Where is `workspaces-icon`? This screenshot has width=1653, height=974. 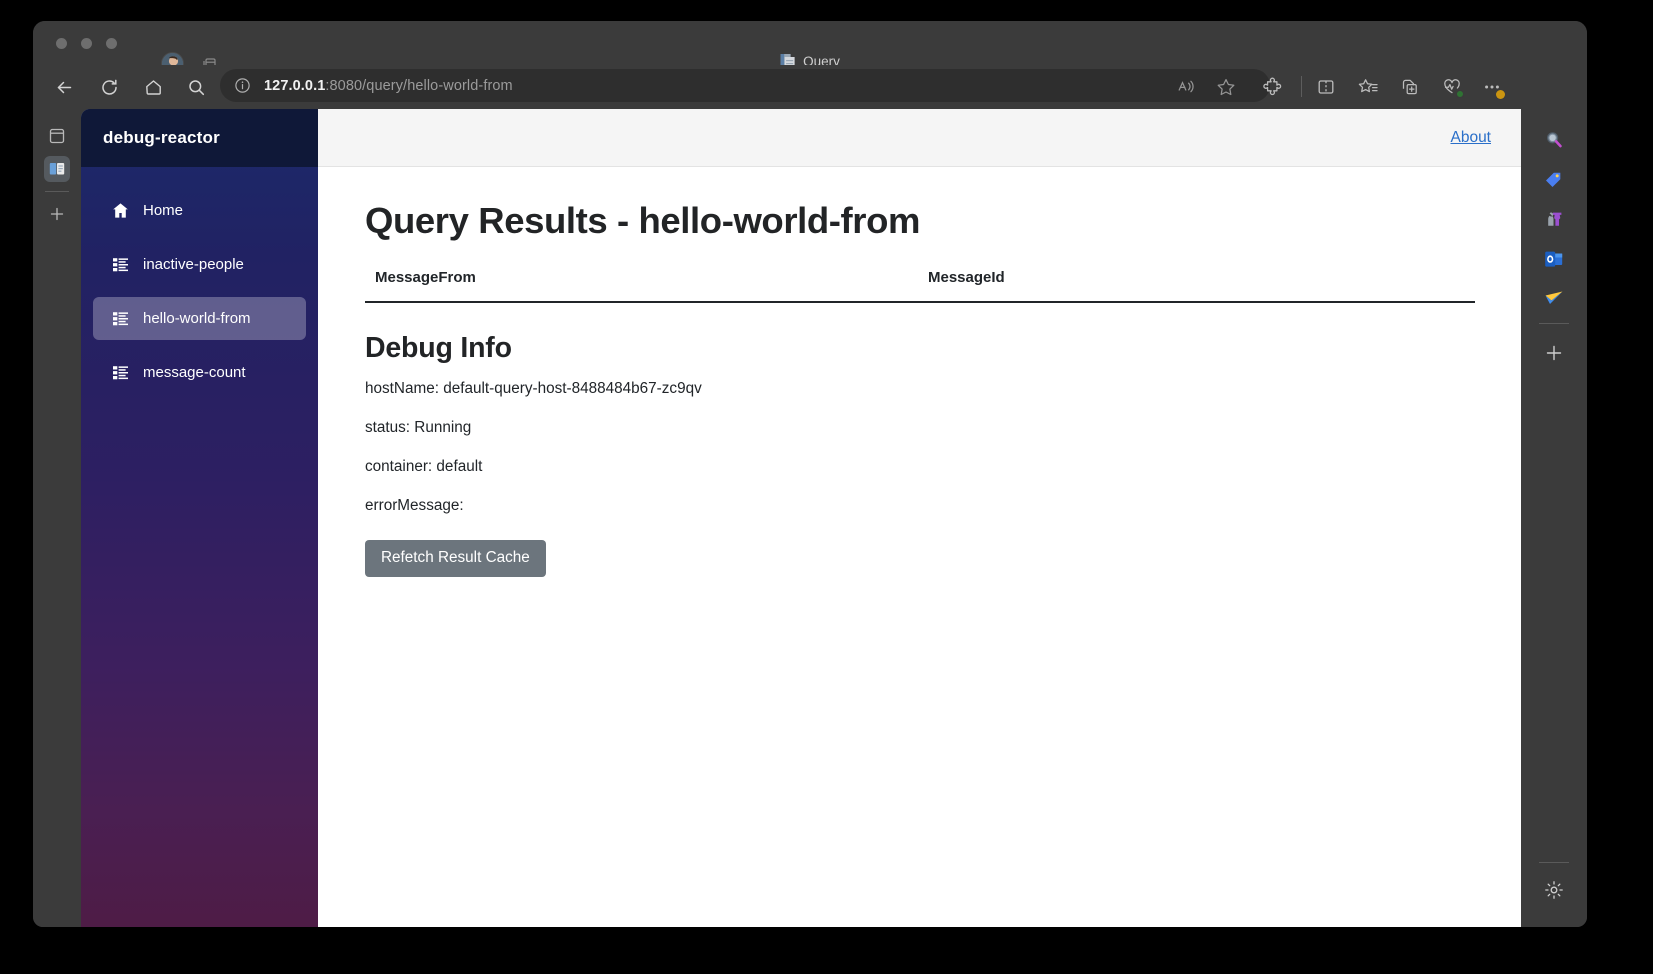 workspaces-icon is located at coordinates (57, 136).